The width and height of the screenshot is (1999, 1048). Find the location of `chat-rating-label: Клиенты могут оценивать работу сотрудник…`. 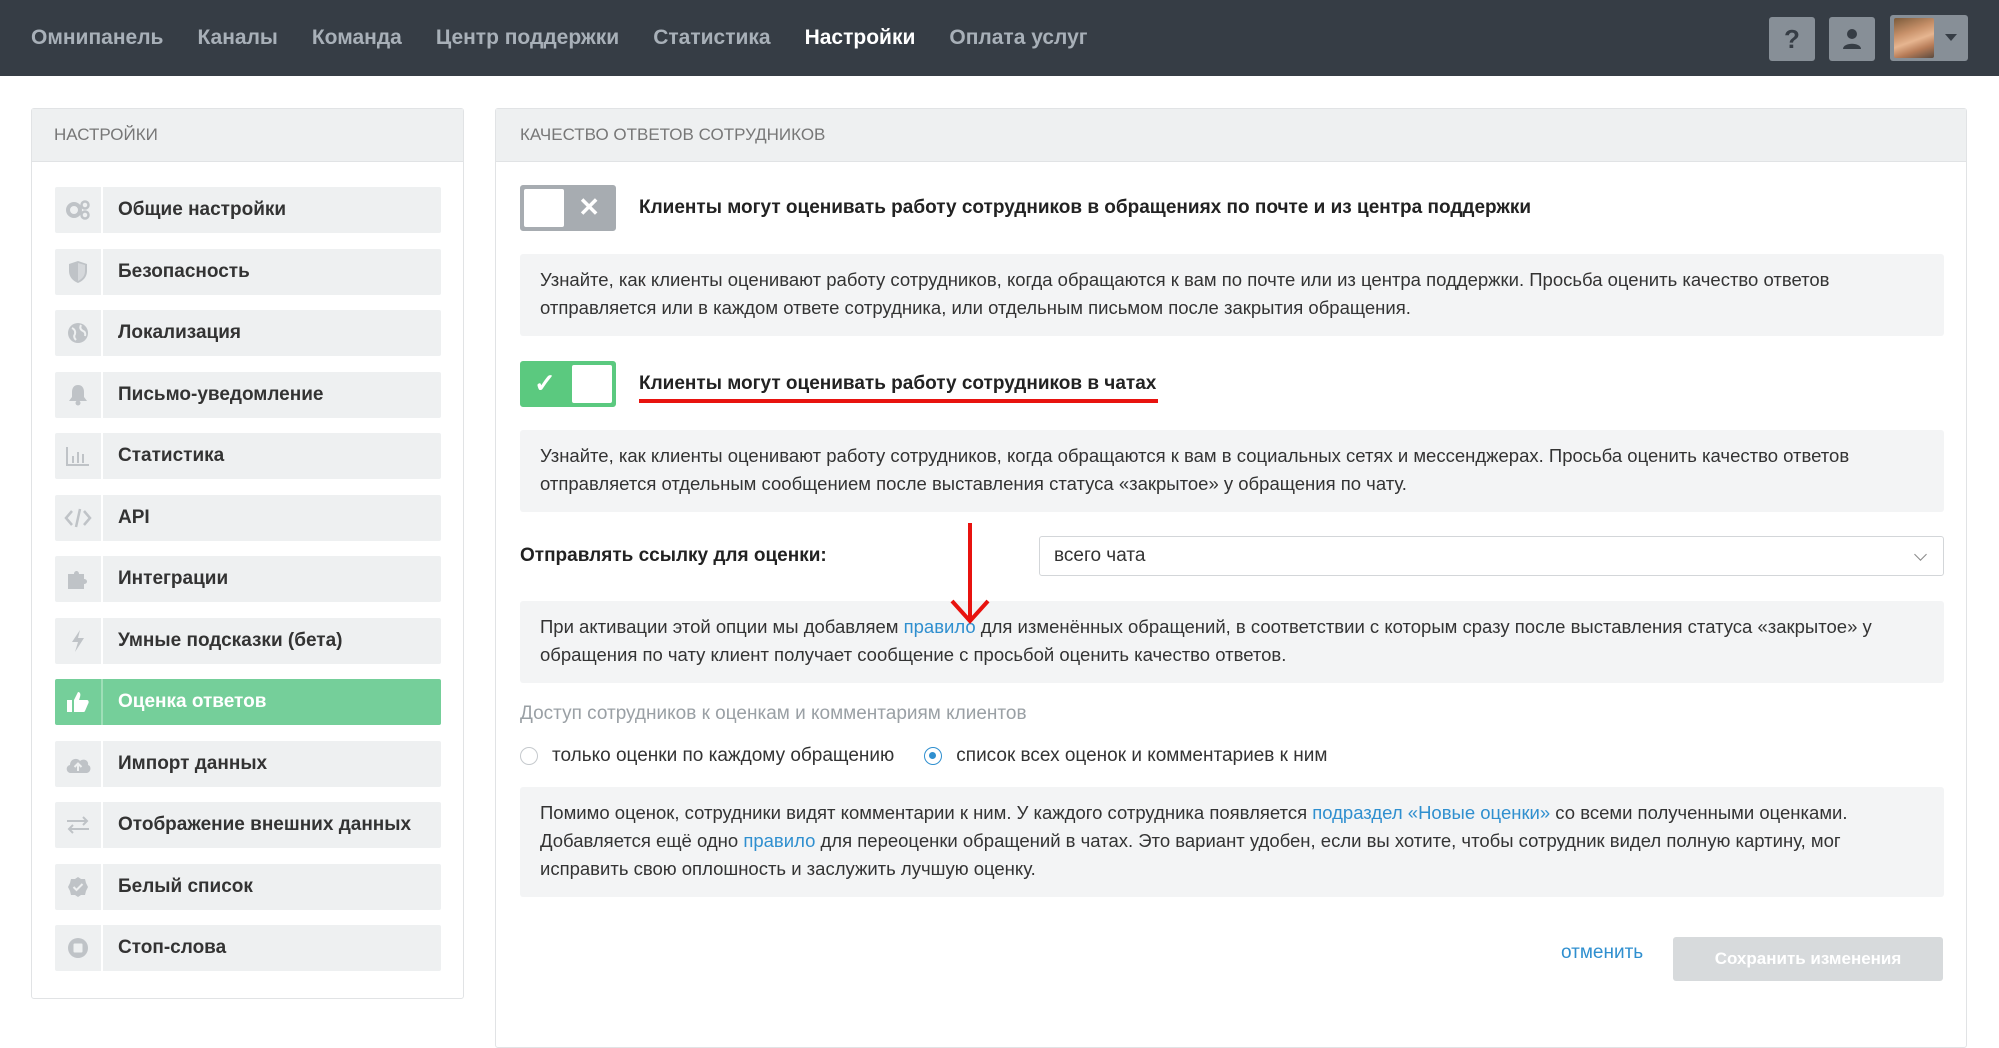

chat-rating-label: Клиенты могут оценивать работу сотрудник… is located at coordinates (898, 383).